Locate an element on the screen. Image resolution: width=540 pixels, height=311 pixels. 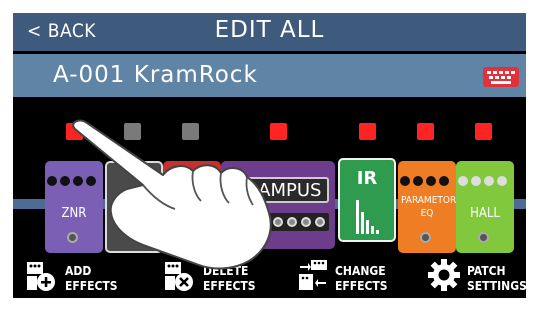
patch-bar: A-001 KramRock is located at coordinates (269, 75).